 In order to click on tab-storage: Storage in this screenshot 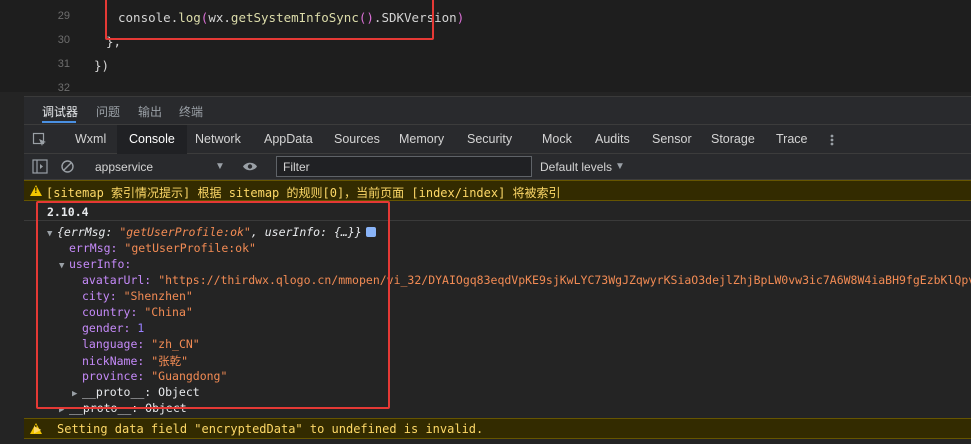, I will do `click(733, 139)`.